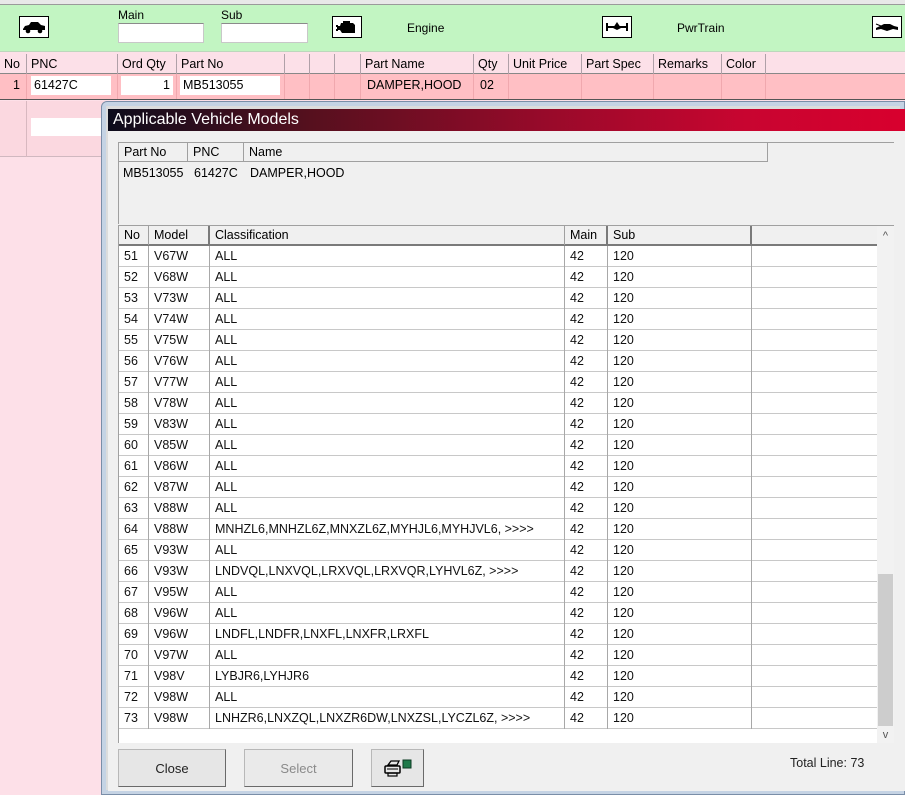  I want to click on model-row: 65 V93W ALL 42 120, so click(498, 550).